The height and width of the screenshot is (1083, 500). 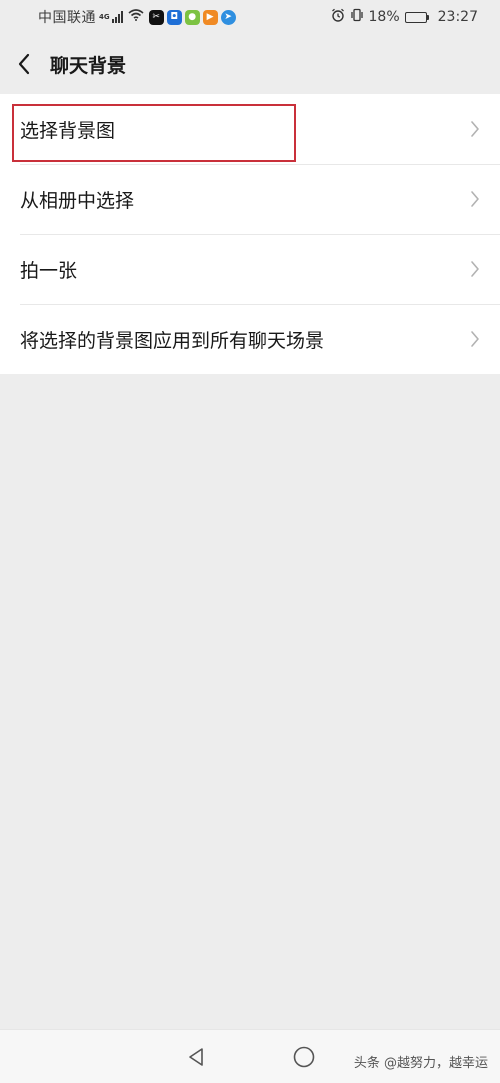 I want to click on menu-item-apply-to-all-chats: 将选择的背景图应用到所有聊天场景, so click(x=250, y=339).